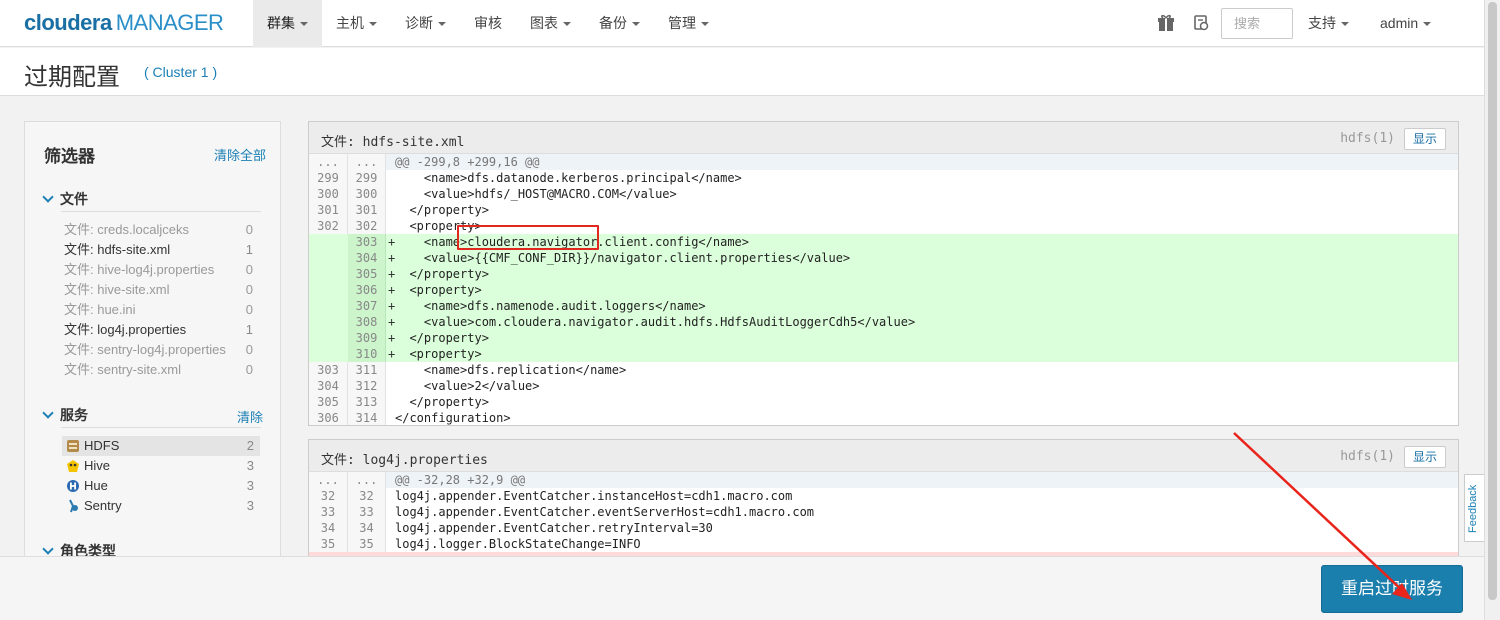  What do you see at coordinates (161, 466) in the screenshot?
I see `service-filter-hive: Hive 3` at bounding box center [161, 466].